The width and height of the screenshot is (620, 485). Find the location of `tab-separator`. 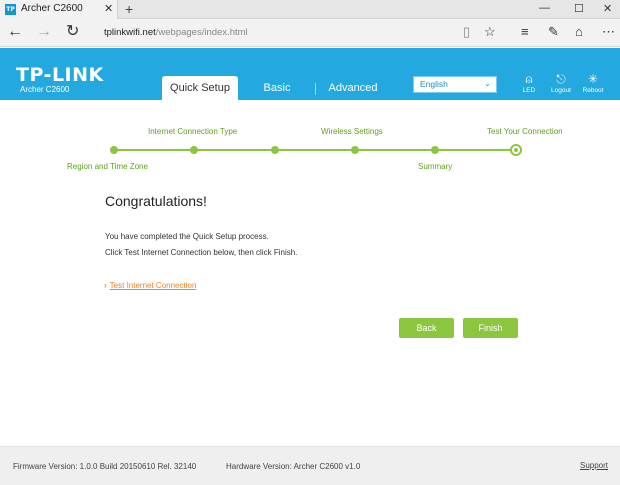

tab-separator is located at coordinates (315, 89).